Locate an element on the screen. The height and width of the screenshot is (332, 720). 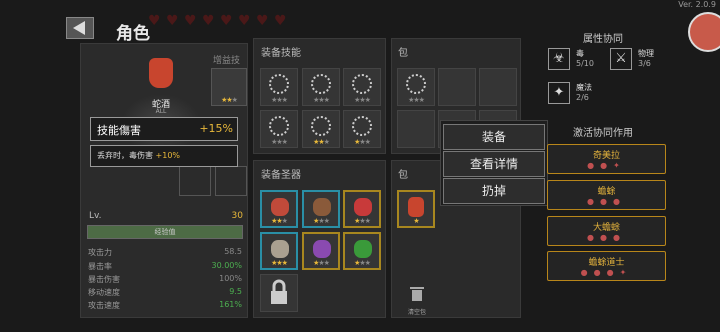
stat-label: 攻击速度 is located at coordinates (104, 305).